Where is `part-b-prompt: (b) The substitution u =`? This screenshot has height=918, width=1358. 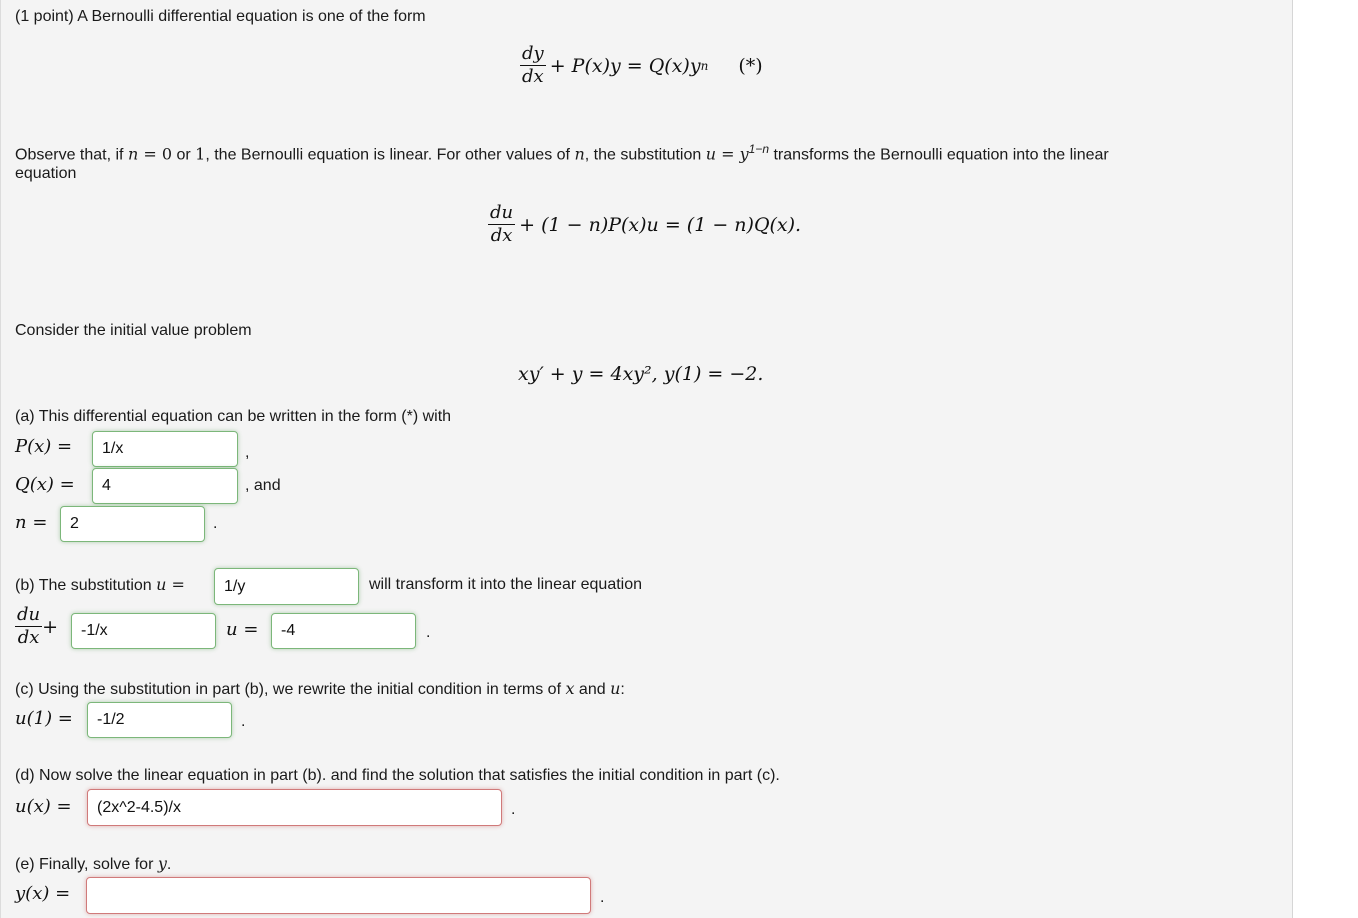
part-b-prompt: (b) The substitution u = is located at coordinates (100, 584).